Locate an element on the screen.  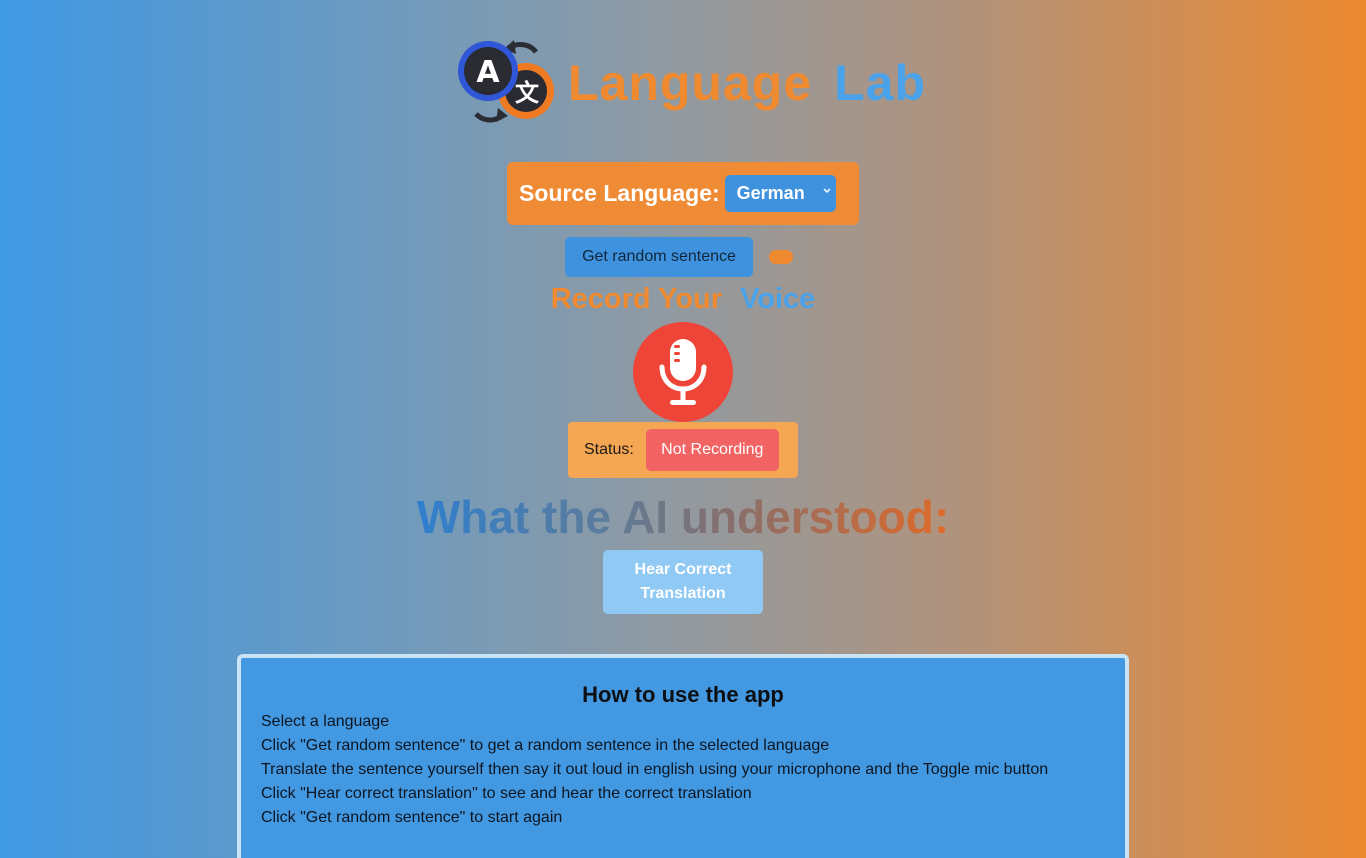
toggle-mic-button is located at coordinates (683, 372).